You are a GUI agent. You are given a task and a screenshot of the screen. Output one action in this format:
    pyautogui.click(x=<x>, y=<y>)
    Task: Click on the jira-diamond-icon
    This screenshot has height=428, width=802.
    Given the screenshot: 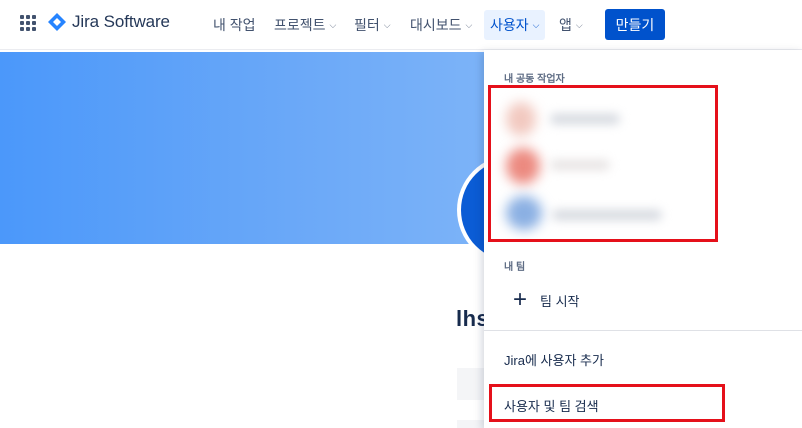 What is the action you would take?
    pyautogui.click(x=57, y=22)
    